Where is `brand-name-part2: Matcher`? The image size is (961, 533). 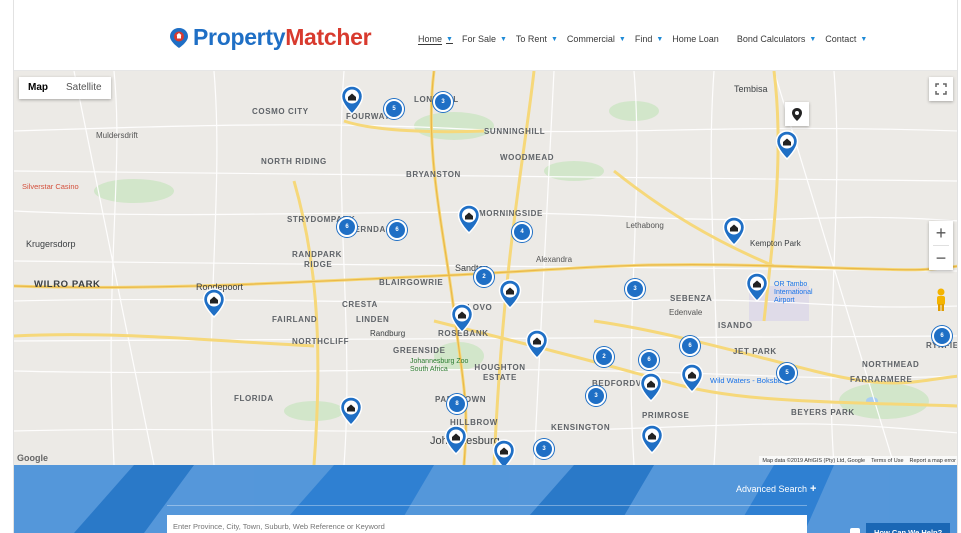
brand-name-part2: Matcher is located at coordinates (328, 37).